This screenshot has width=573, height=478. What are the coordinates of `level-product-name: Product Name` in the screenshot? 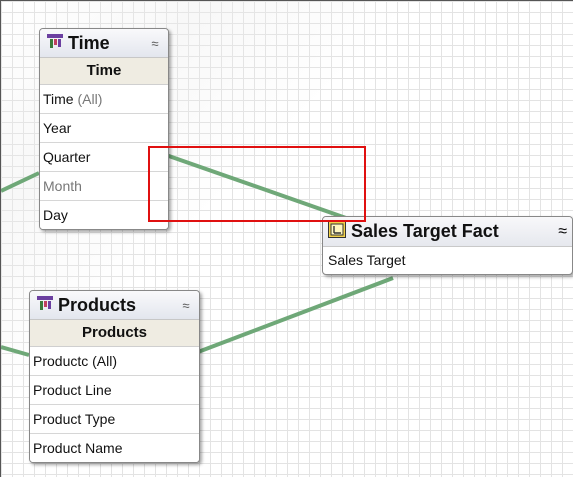 It's located at (114, 448).